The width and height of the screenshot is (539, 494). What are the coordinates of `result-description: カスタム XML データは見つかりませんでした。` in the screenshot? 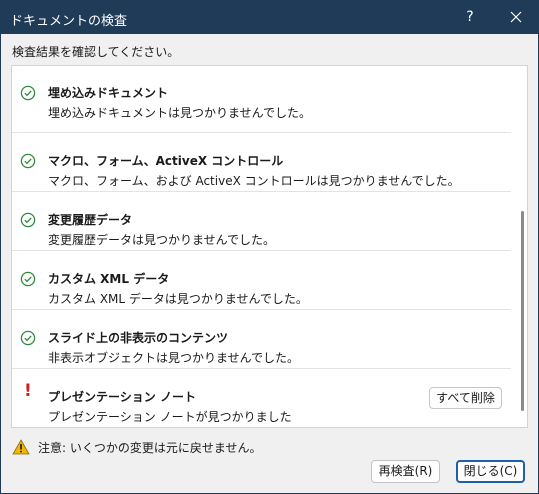 It's located at (178, 299).